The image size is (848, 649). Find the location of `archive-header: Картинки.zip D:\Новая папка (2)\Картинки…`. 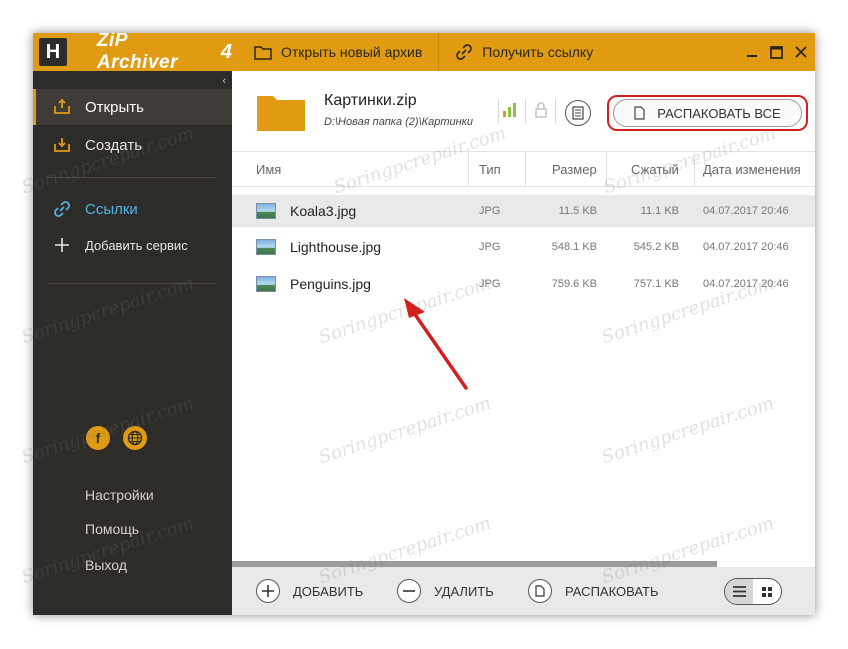

archive-header: Картинки.zip D:\Новая папка (2)\Картинки… is located at coordinates (523, 111).